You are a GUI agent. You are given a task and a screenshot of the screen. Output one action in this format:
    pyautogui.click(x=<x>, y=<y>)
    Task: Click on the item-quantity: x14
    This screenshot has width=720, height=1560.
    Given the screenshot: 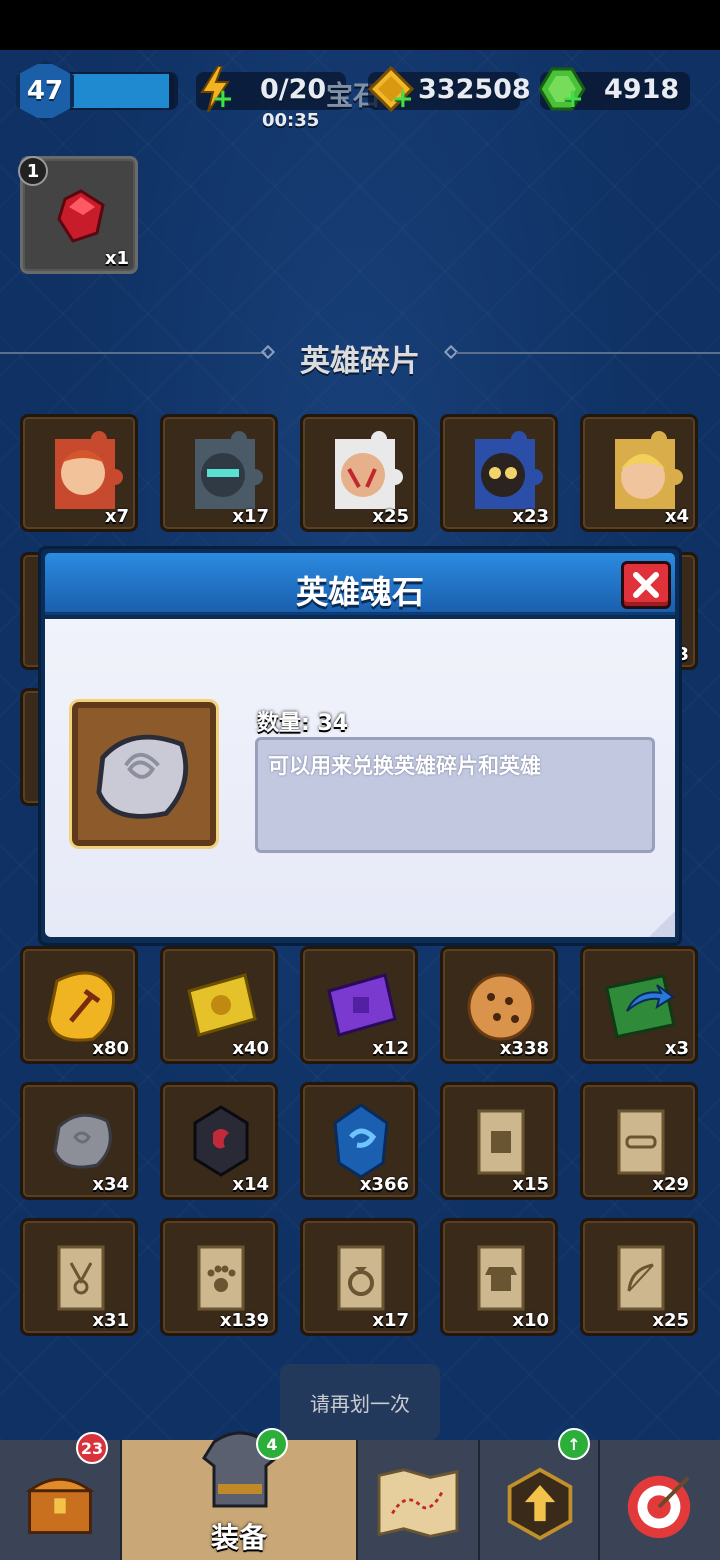 What is the action you would take?
    pyautogui.click(x=250, y=1184)
    